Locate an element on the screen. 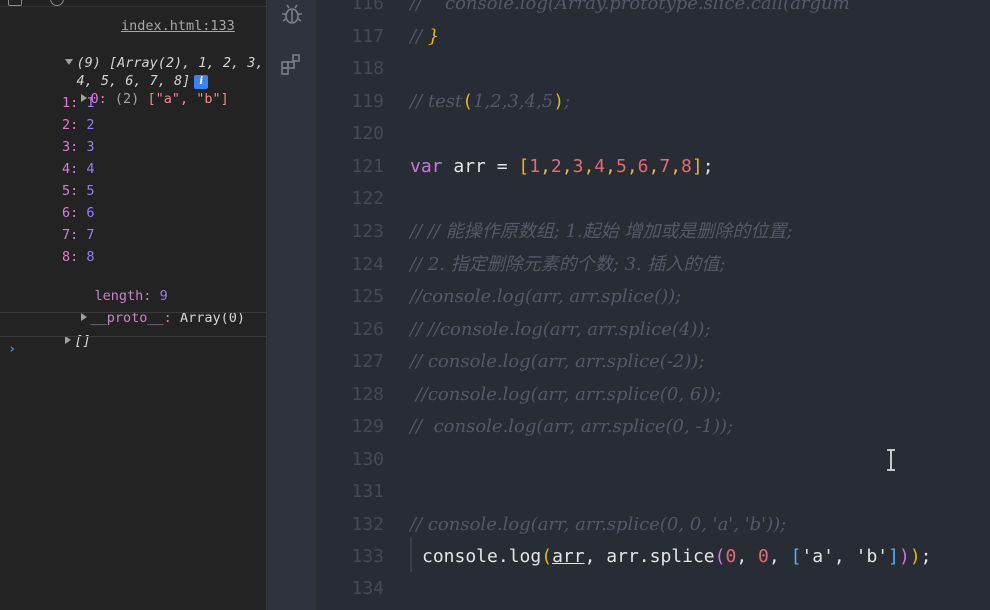 The width and height of the screenshot is (990, 610). number-literal: 5 is located at coordinates (621, 166).